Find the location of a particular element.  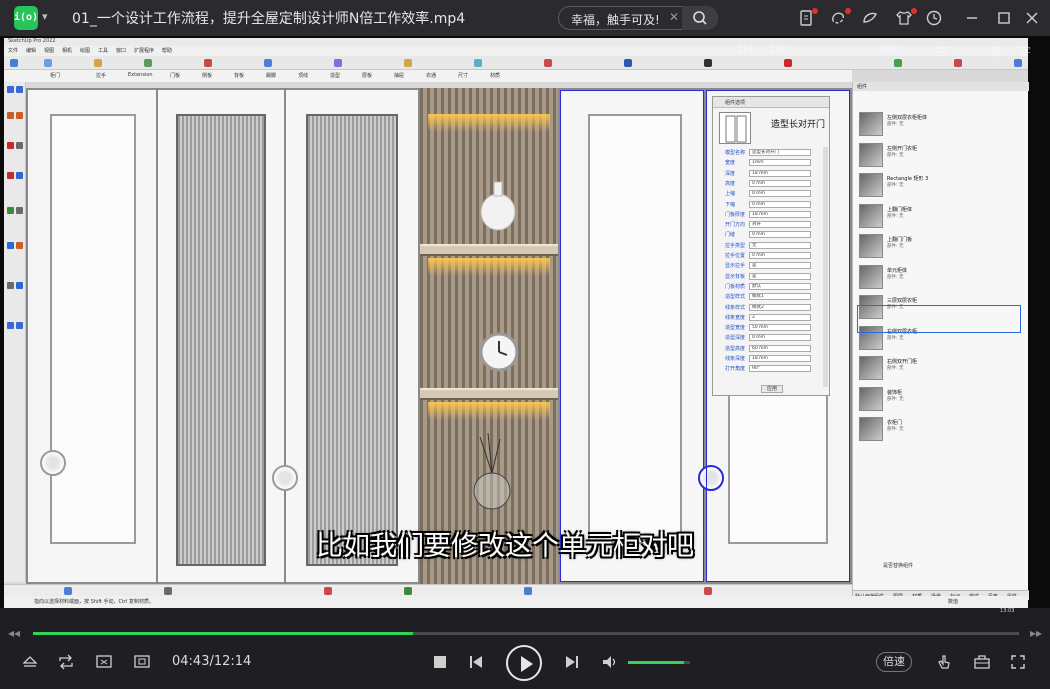

speed-button: 倍速 is located at coordinates (894, 662).